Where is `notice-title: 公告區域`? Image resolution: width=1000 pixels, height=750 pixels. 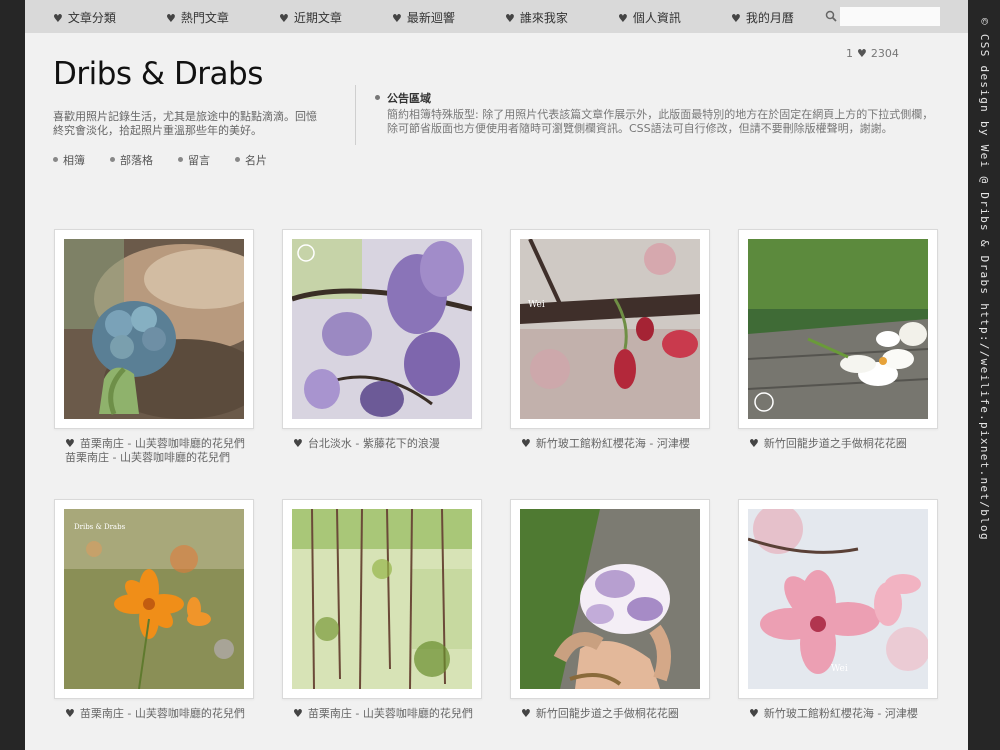 notice-title: 公告區域 is located at coordinates (403, 98).